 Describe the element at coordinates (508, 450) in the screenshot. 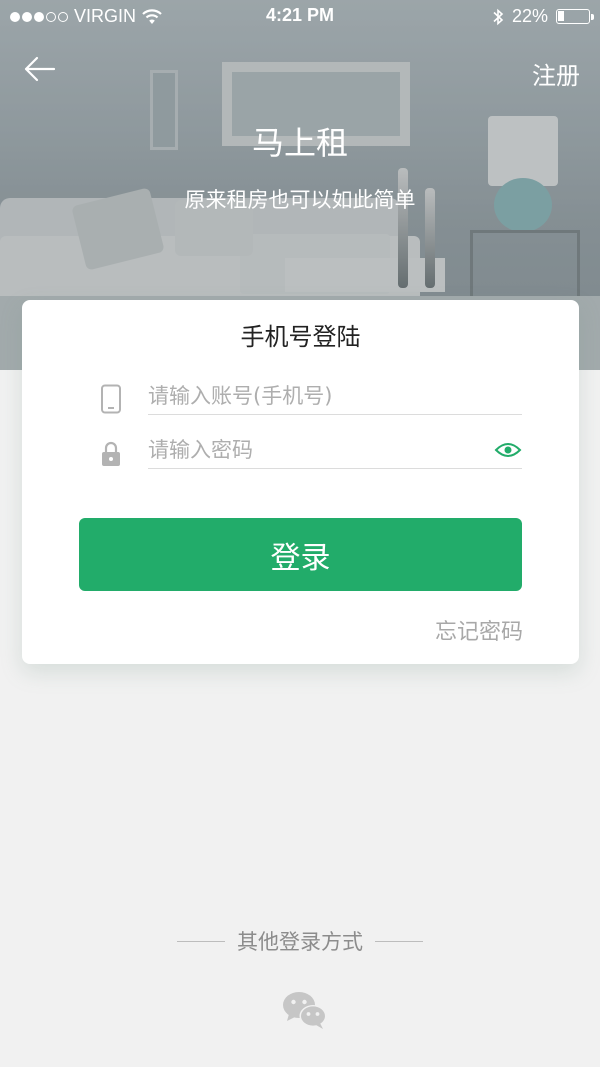

I see `eye-icon` at that location.